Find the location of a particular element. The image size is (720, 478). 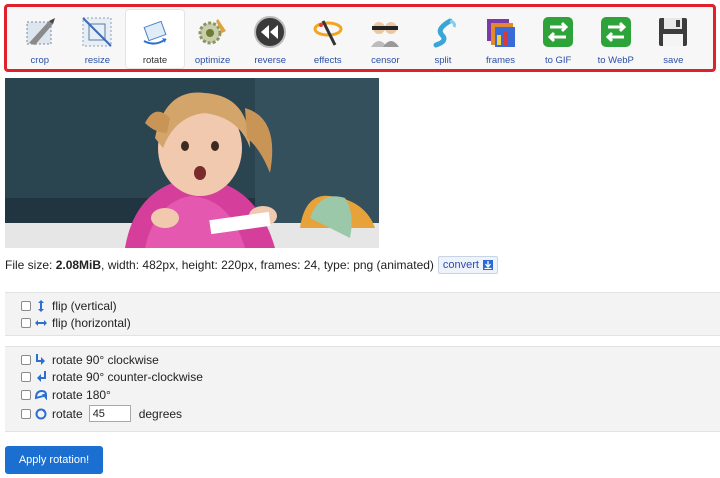

file-size: 2.08MiB is located at coordinates (78, 265).